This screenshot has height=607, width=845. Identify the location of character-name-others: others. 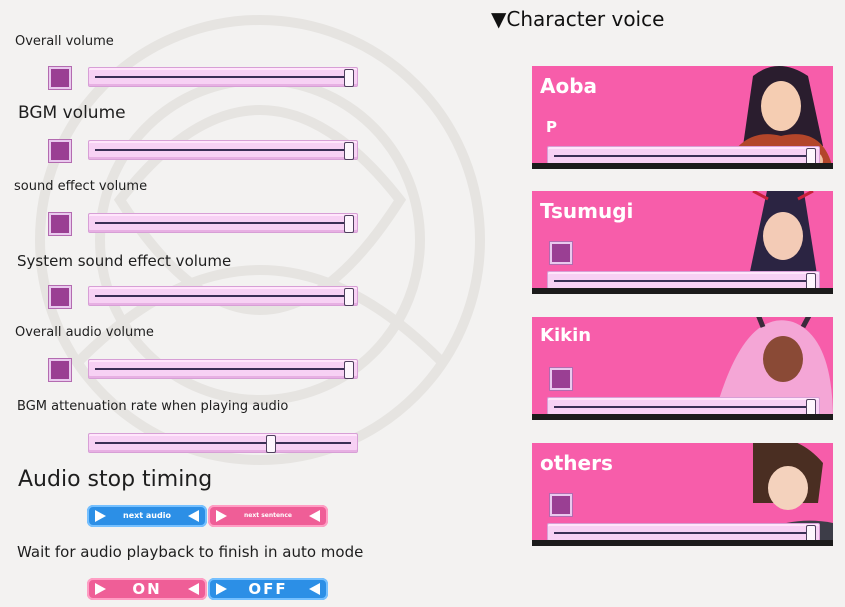
(576, 463).